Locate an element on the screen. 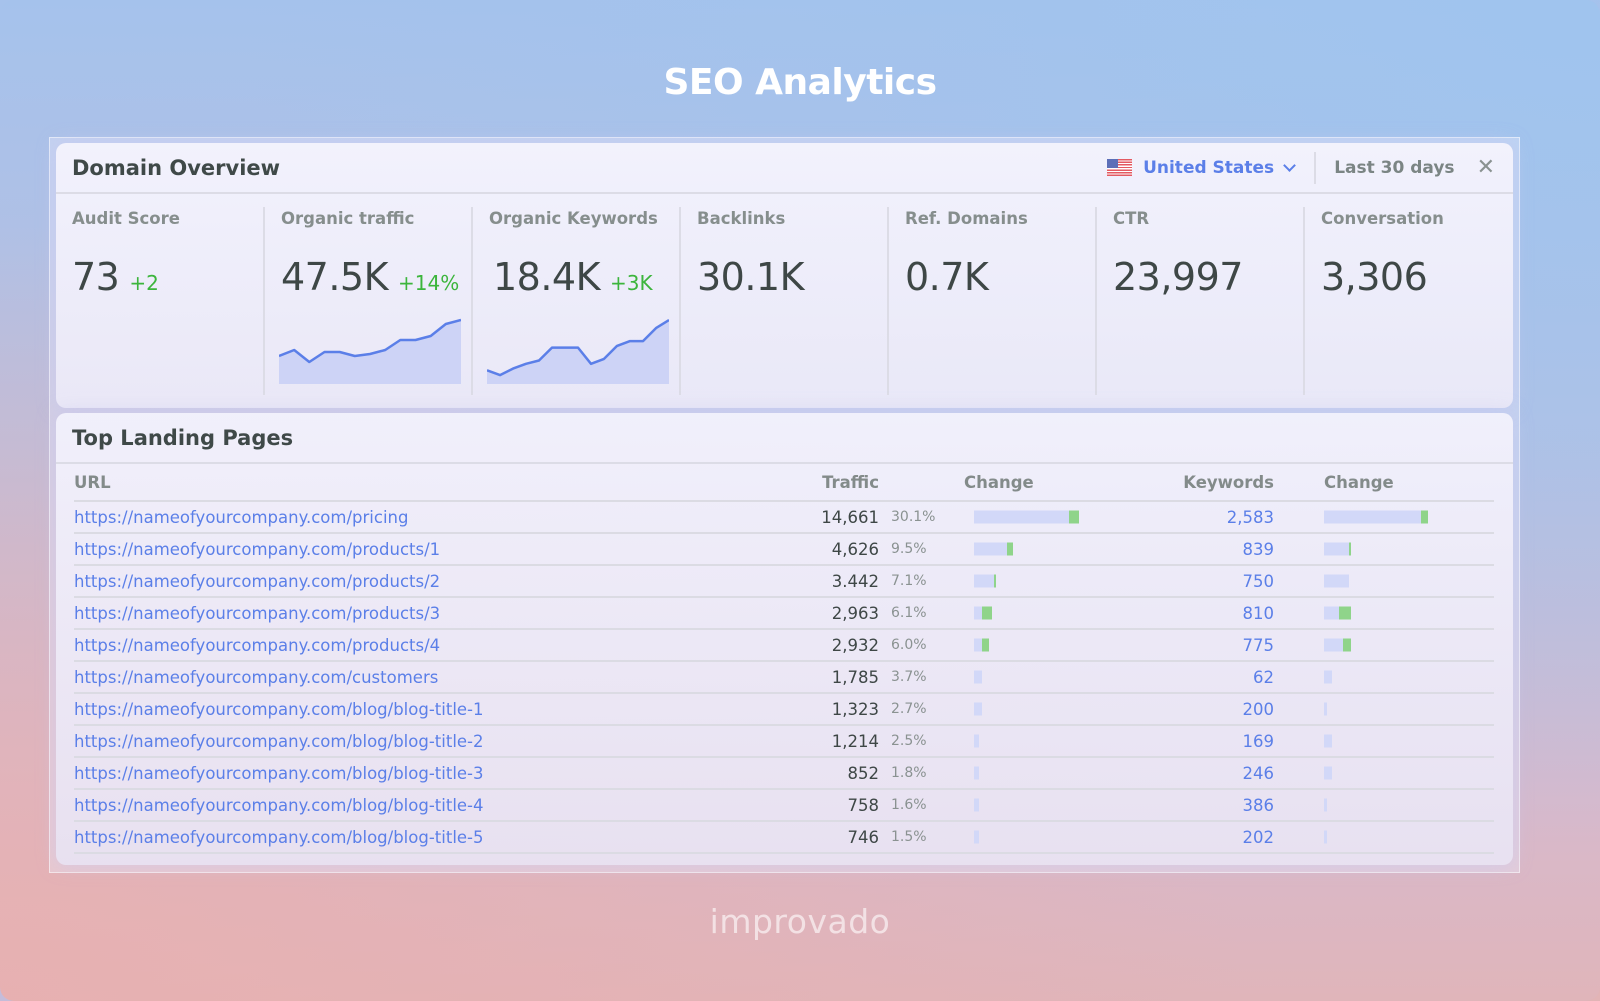 This screenshot has width=1600, height=1001. metric-value-row: 18.4K +3K is located at coordinates (576, 277).